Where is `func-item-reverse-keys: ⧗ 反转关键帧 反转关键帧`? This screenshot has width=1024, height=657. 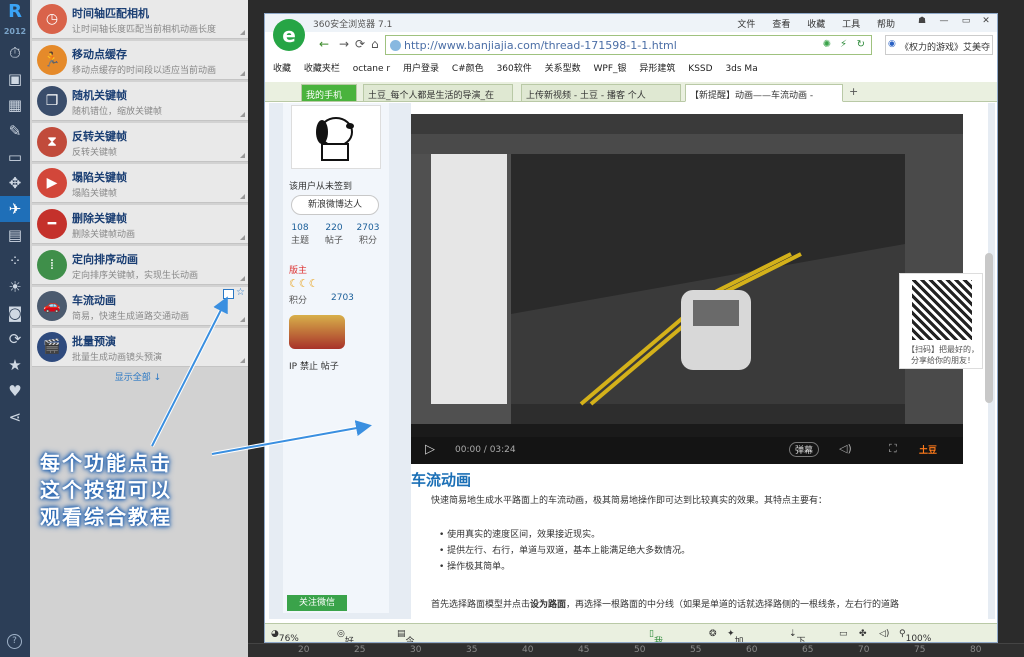
func-item-reverse-keys: ⧗ 反转关键帧 反转关键帧 is located at coordinates (140, 142).